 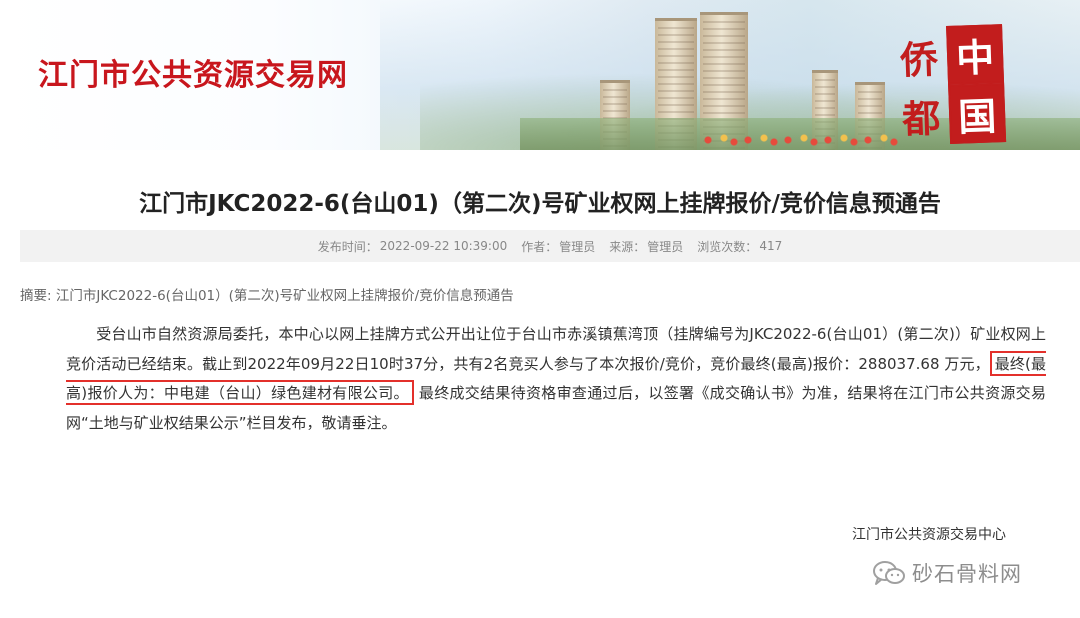 I want to click on banner-flowers, so click(x=800, y=140).